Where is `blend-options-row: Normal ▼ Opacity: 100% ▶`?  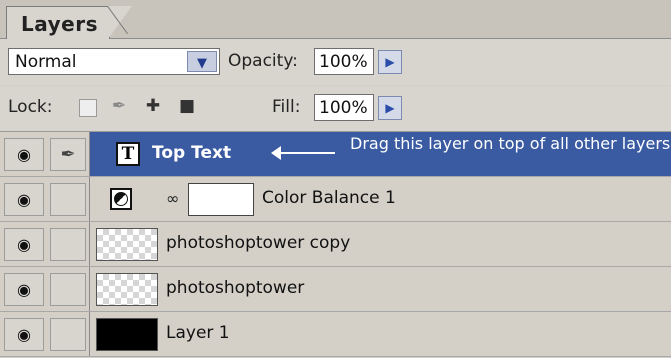 blend-options-row: Normal ▼ Opacity: 100% ▶ is located at coordinates (335, 62).